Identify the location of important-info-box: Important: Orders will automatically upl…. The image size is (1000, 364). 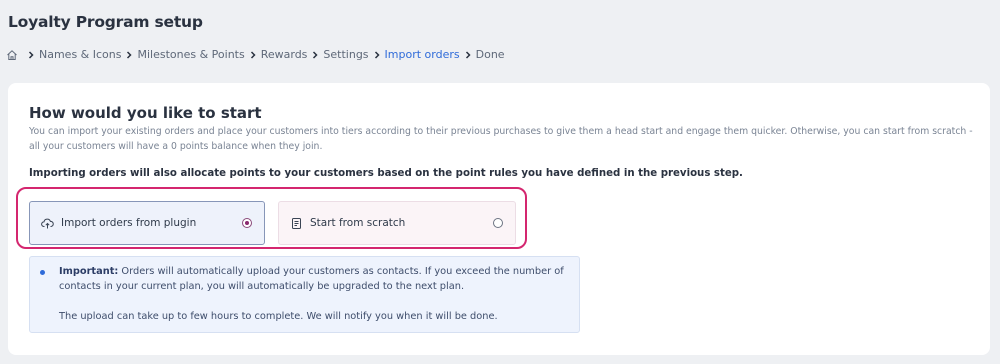
(304, 294).